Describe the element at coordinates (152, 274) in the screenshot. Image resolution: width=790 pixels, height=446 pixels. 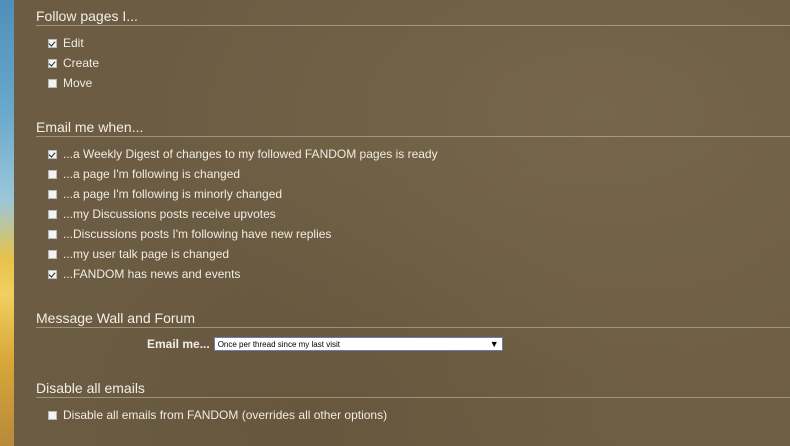
I see `checkbox-label: ...FANDOM has news and events` at that location.